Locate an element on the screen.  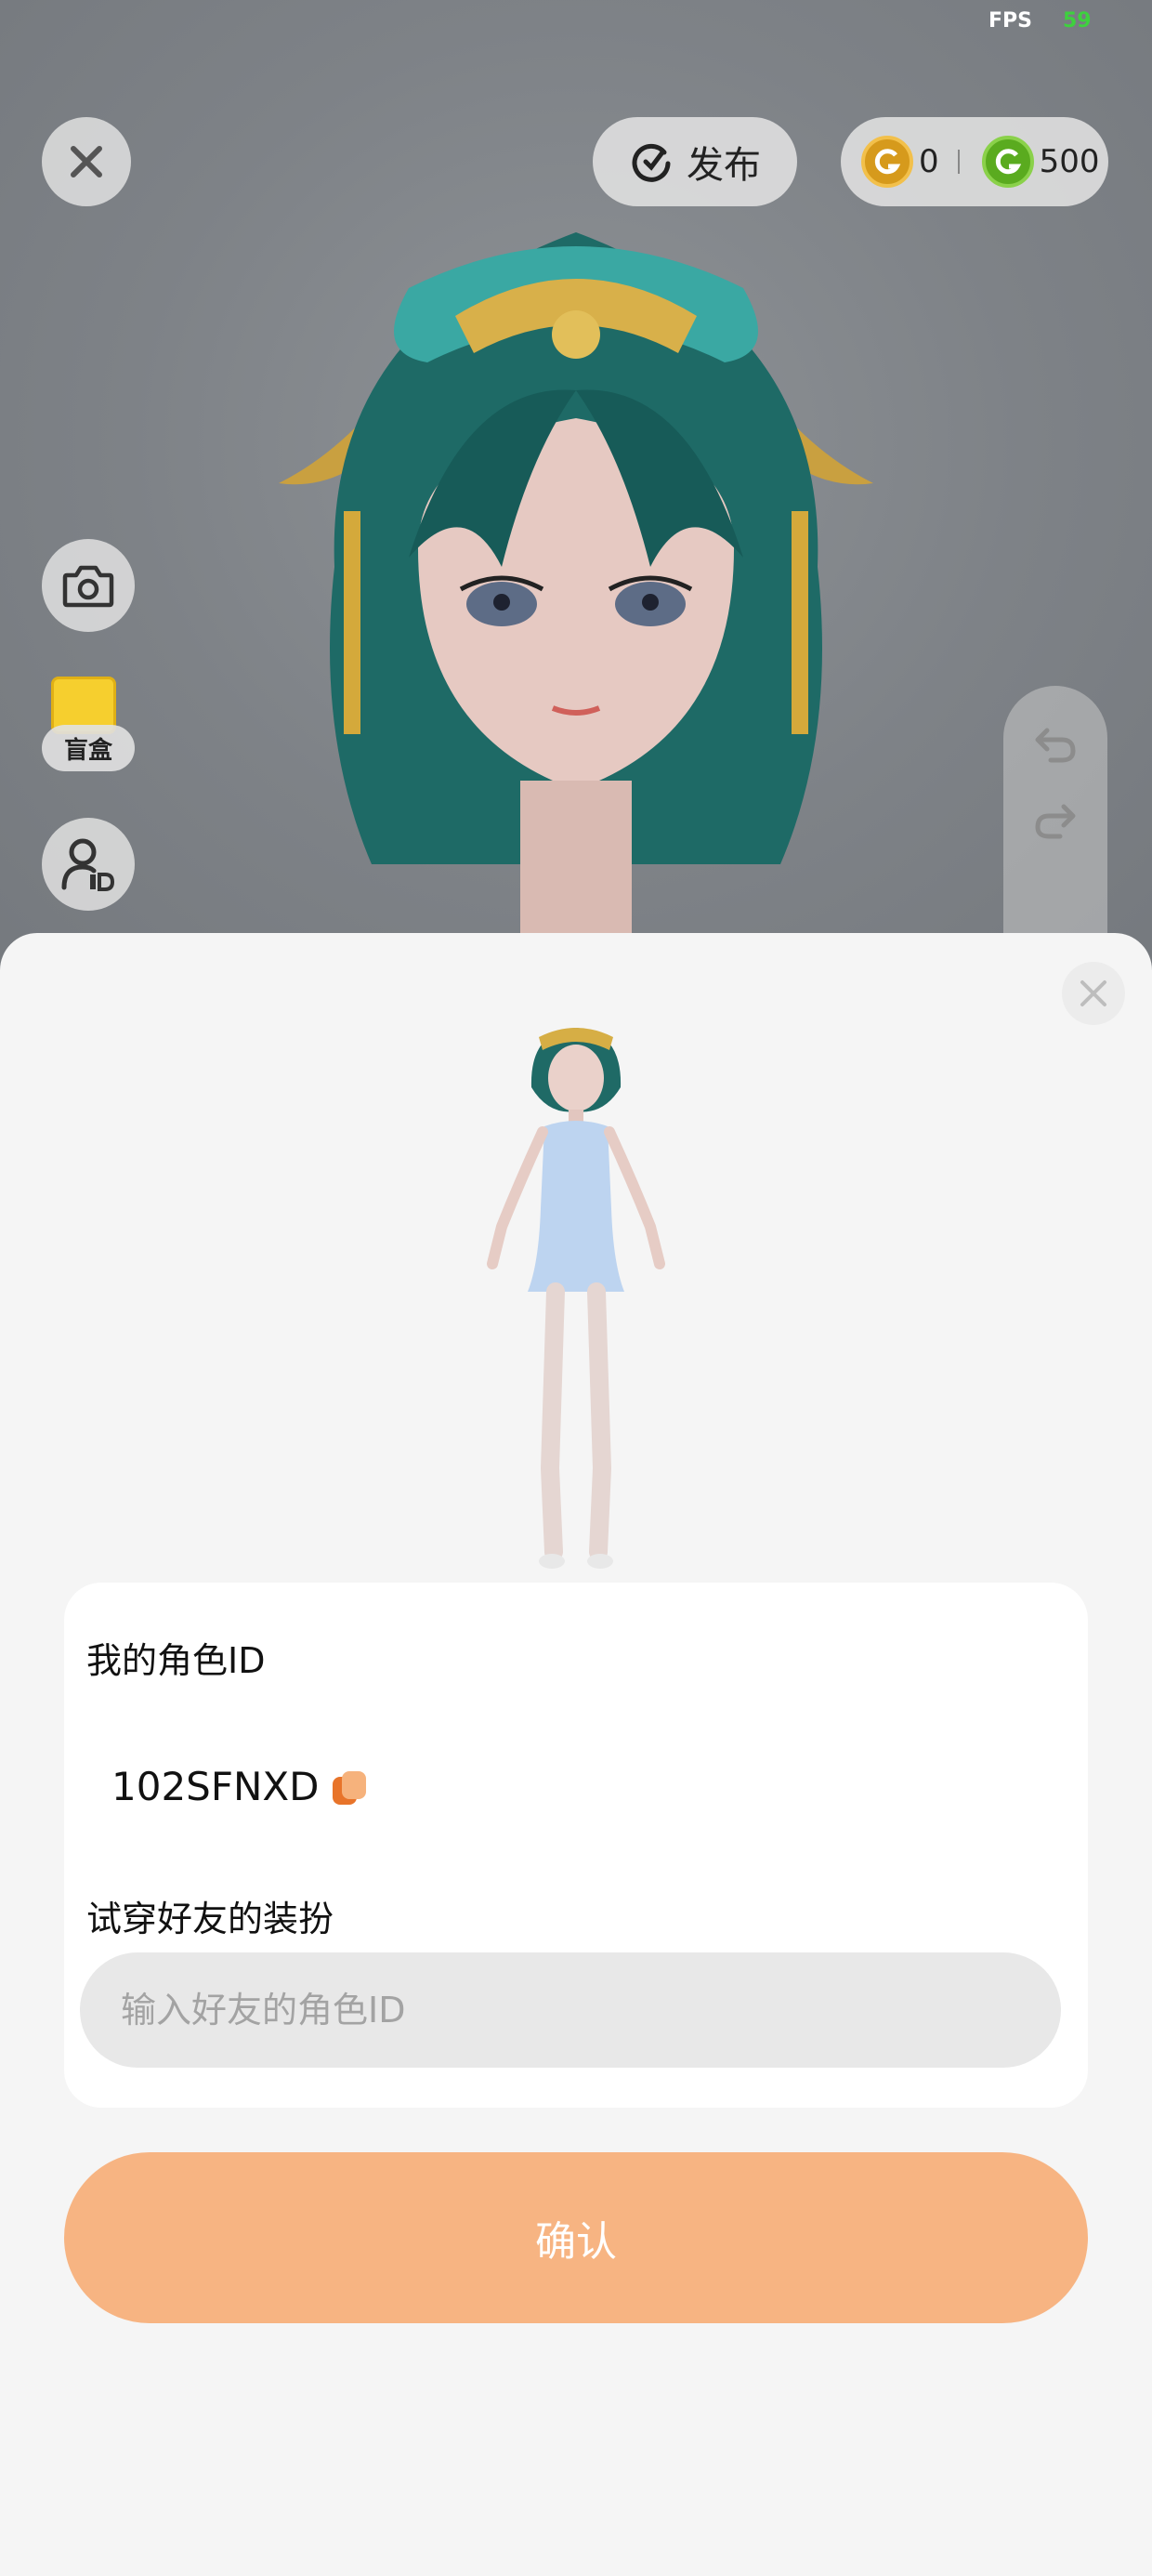
my-id-title: 我的角色ID is located at coordinates (176, 1660).